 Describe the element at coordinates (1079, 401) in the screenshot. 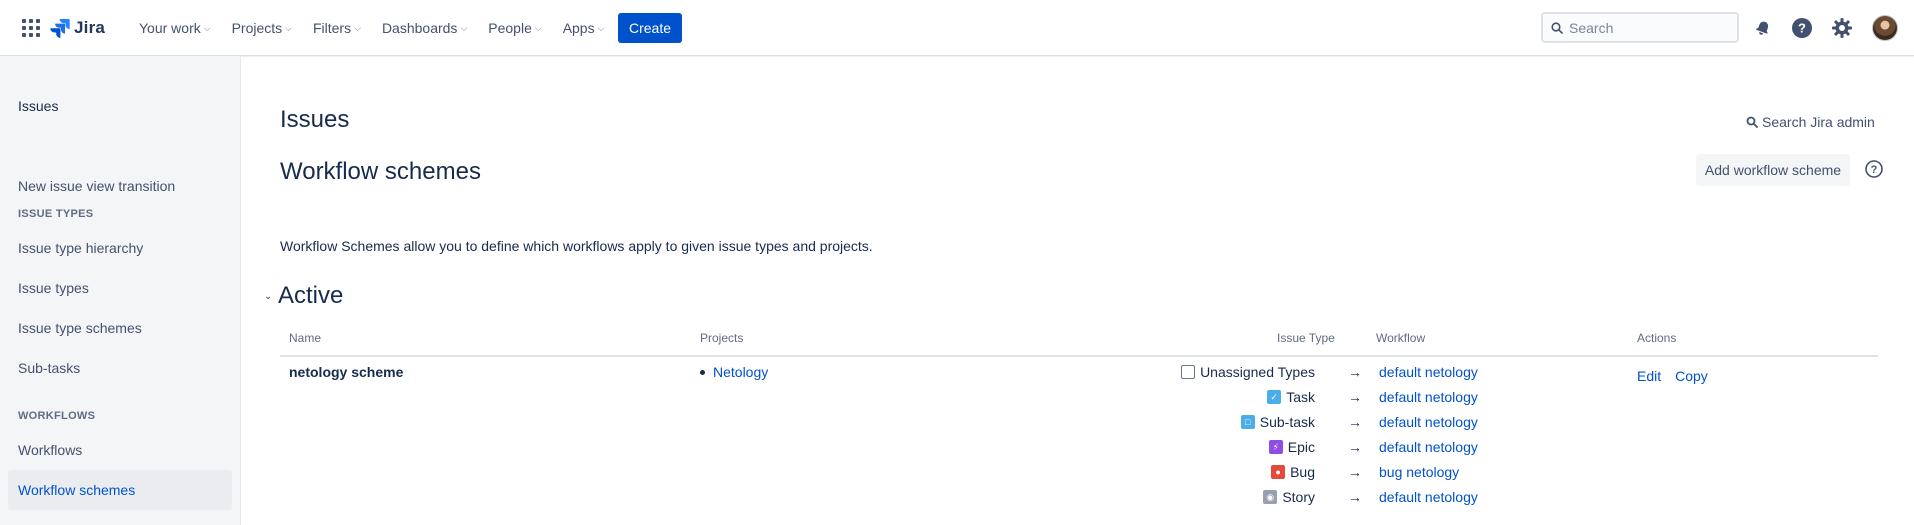

I see `table-row: ✓ Task → default netology` at that location.